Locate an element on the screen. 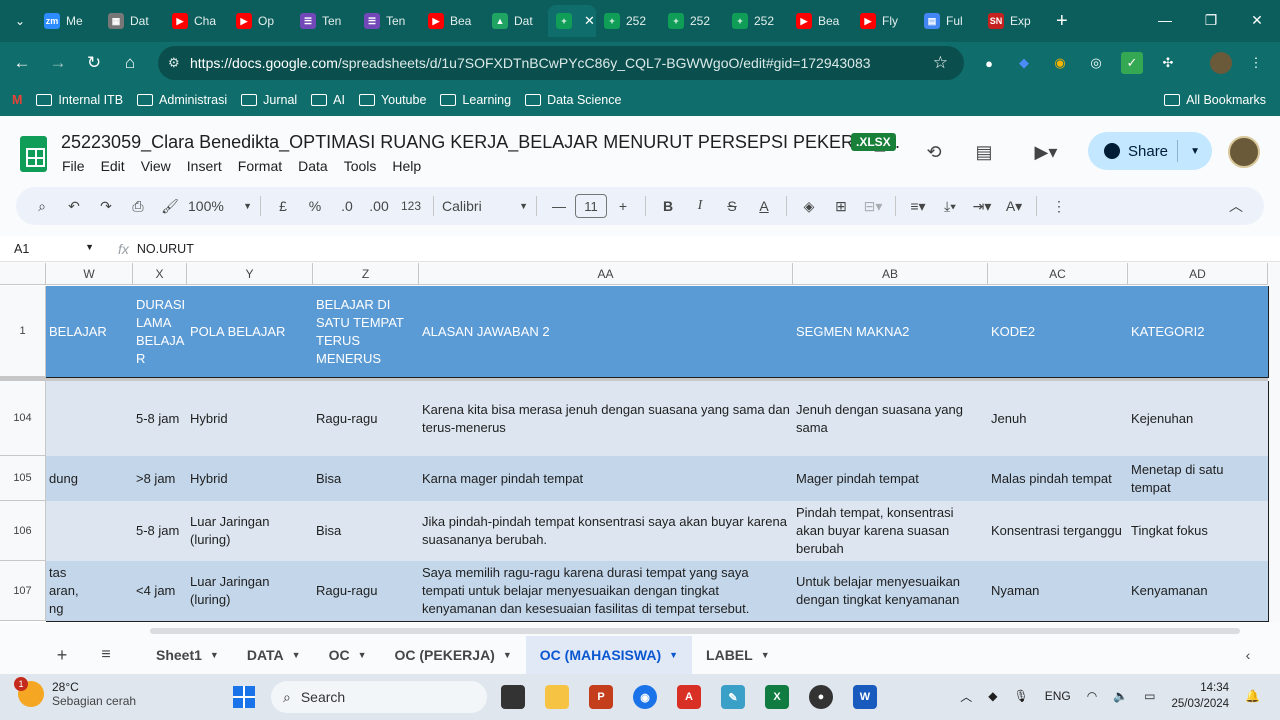 This screenshot has height=720, width=1280. grid-cell: SEGMEN MAKNA2 is located at coordinates (891, 332).